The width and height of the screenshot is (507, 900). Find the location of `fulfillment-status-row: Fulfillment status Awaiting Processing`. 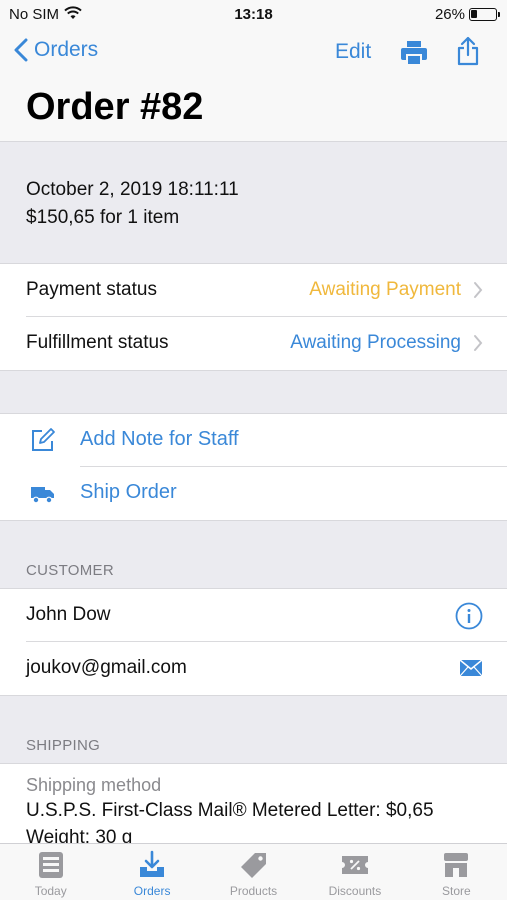

fulfillment-status-row: Fulfillment status Awaiting Processing is located at coordinates (253, 343).